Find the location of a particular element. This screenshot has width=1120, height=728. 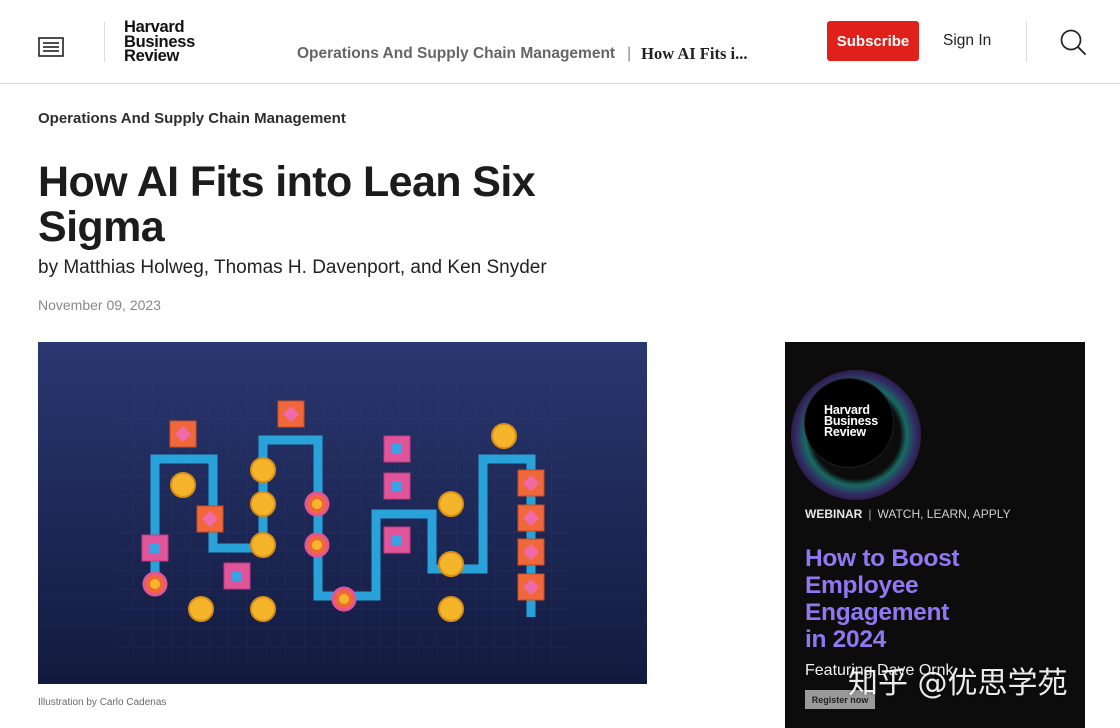

ad-hbr-logo: Harvard Business Review is located at coordinates (851, 421).